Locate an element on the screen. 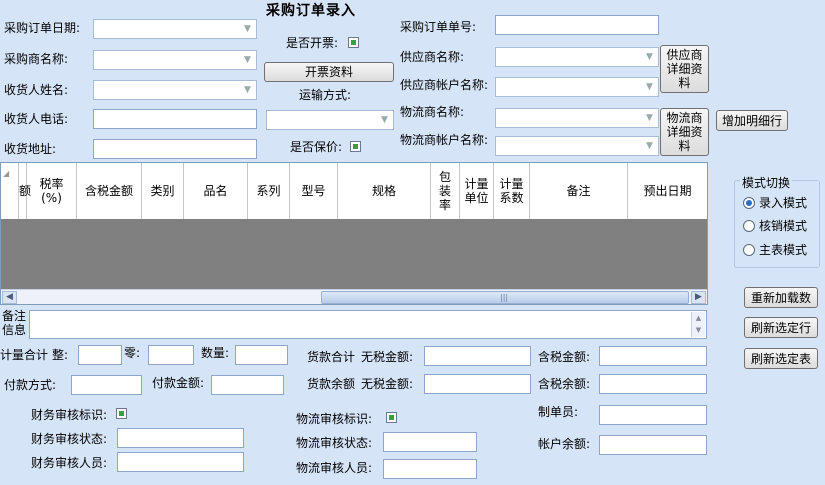 This screenshot has height=485, width=825. grid-col-3: 类别 is located at coordinates (163, 191).